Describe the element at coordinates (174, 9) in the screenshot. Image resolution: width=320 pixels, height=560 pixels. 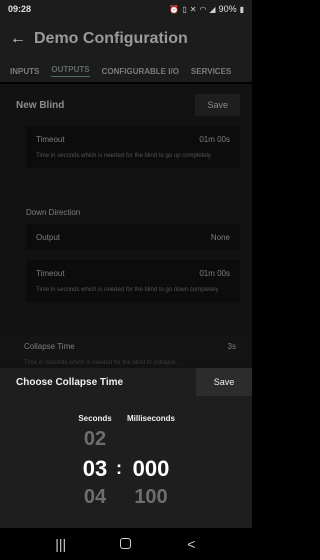
I see `alarm-icon: ⏰` at that location.